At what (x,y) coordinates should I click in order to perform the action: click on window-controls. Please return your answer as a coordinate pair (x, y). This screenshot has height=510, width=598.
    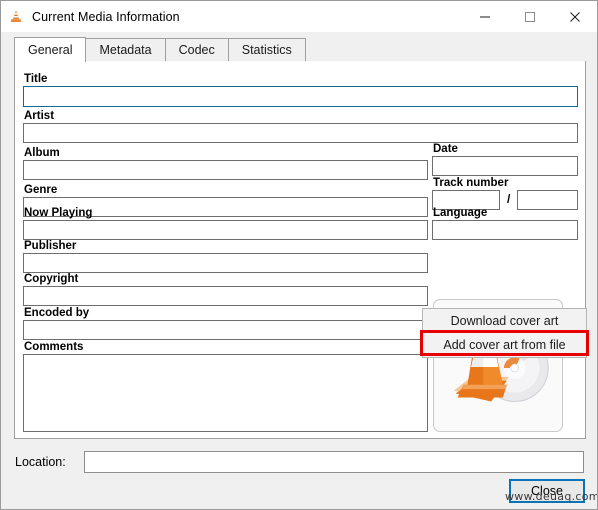
    Looking at the image, I should click on (529, 16).